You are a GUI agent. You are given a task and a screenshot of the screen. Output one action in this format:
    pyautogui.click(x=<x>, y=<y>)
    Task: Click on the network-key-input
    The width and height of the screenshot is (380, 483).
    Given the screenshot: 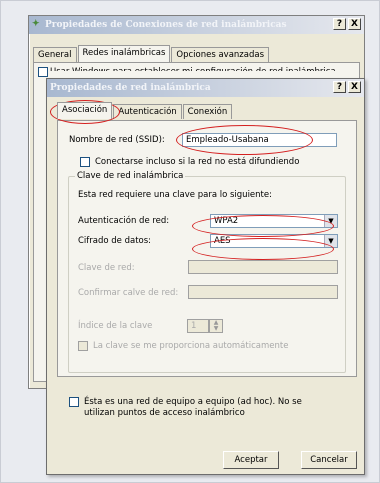 What is the action you would take?
    pyautogui.click(x=263, y=267)
    